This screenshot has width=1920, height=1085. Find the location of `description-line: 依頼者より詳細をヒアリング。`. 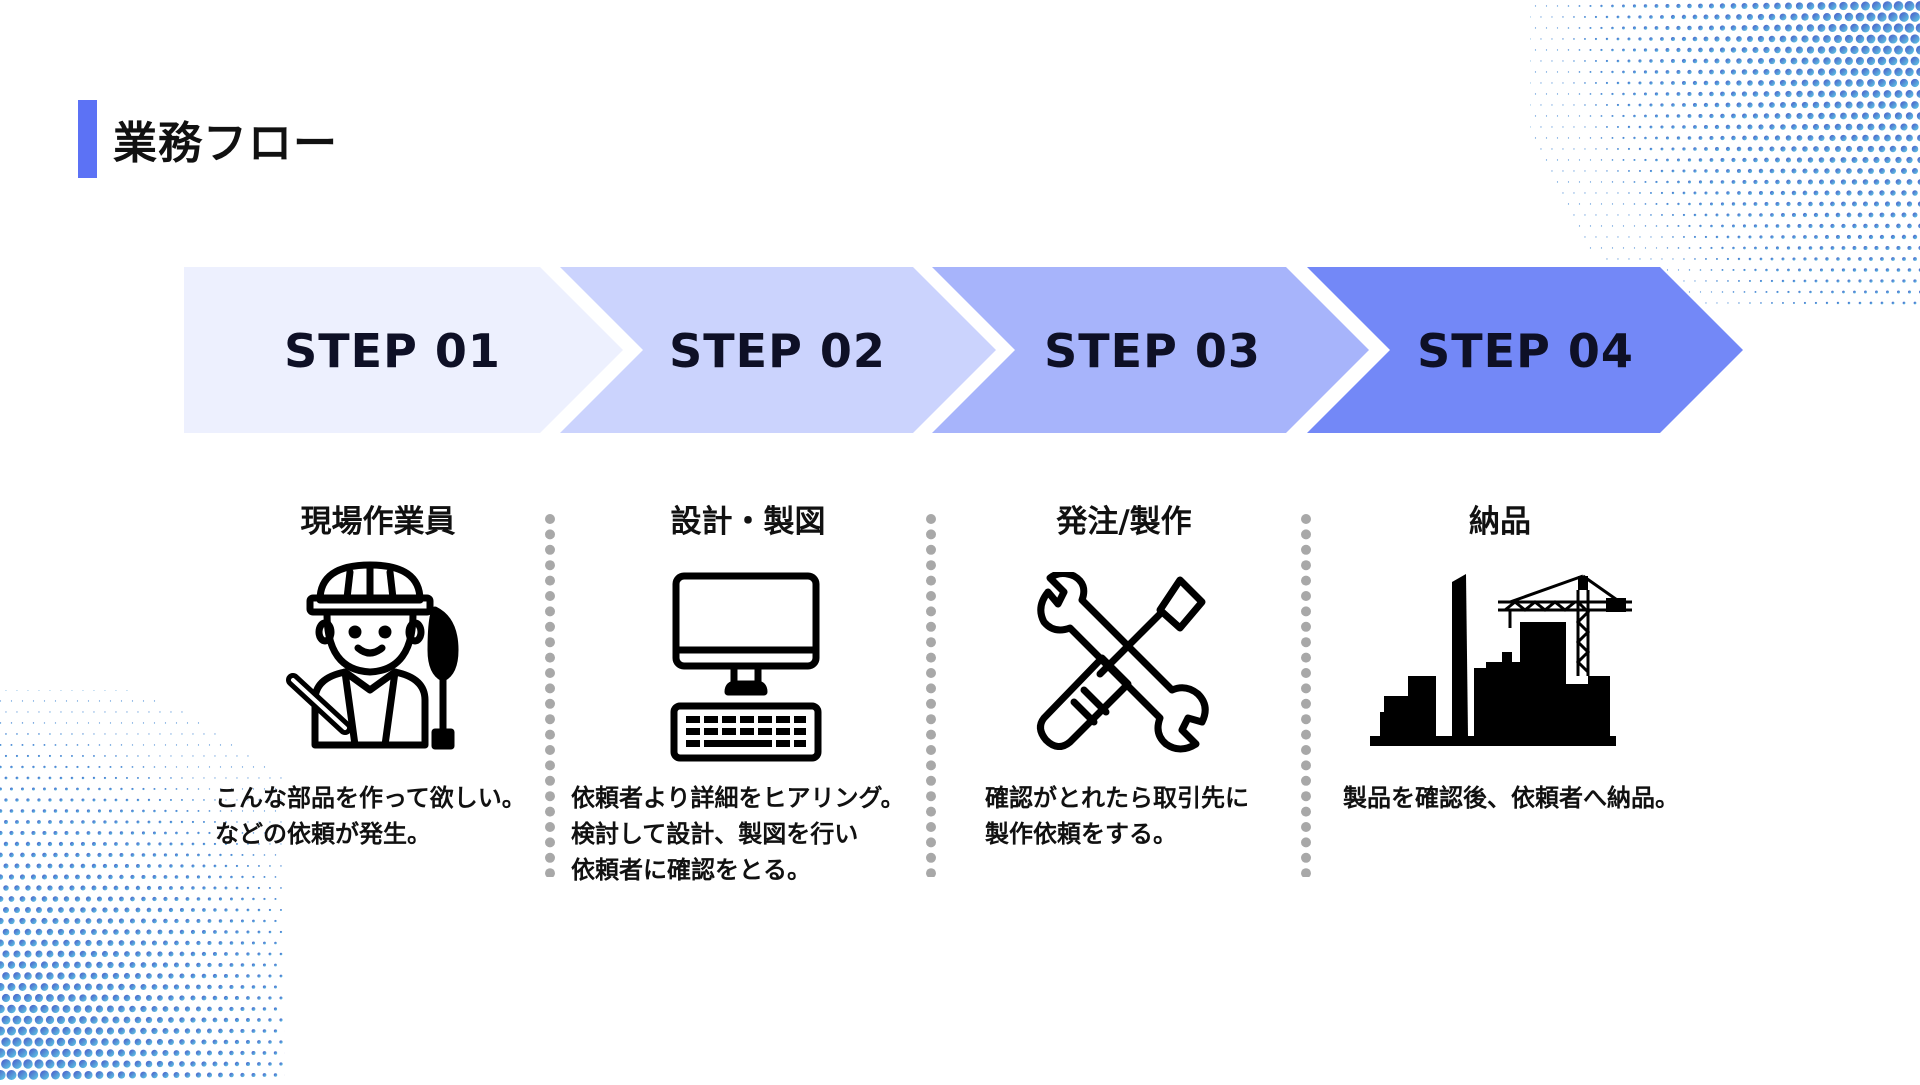

description-line: 依頼者より詳細をヒアリング。 is located at coordinates (738, 798).